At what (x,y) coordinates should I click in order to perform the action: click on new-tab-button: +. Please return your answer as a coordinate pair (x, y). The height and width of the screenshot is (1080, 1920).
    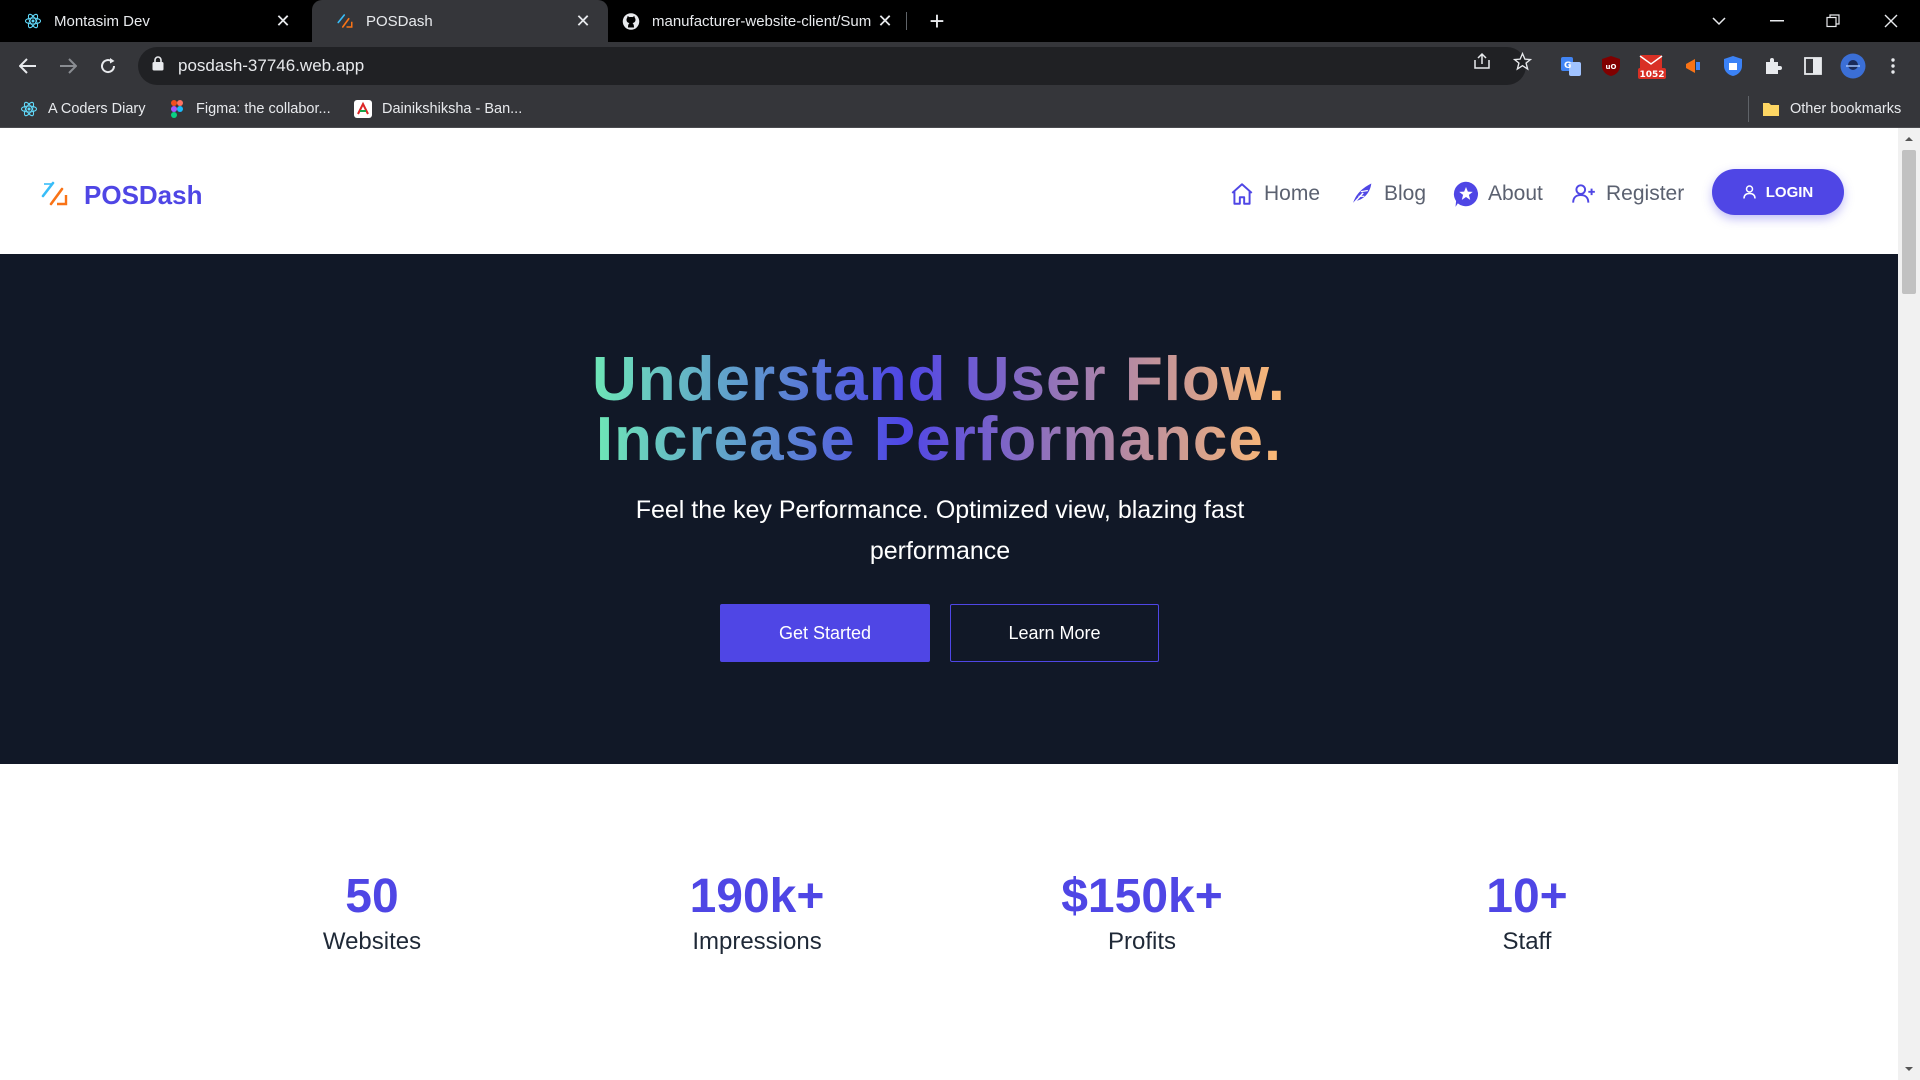
    Looking at the image, I should click on (937, 21).